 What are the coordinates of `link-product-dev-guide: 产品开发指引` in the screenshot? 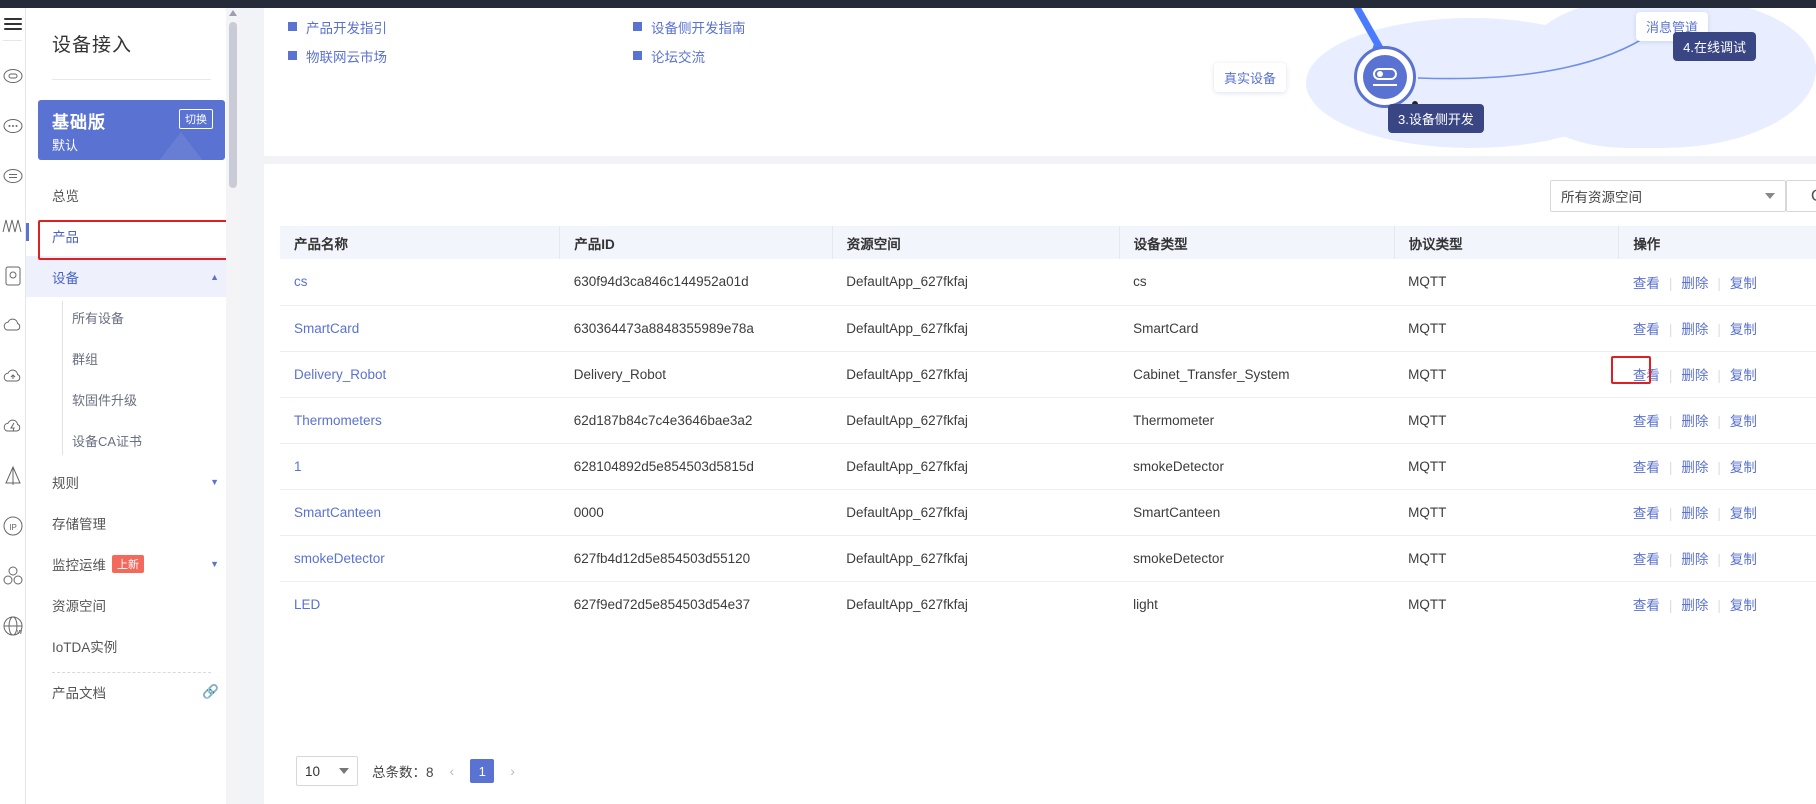 It's located at (460, 26).